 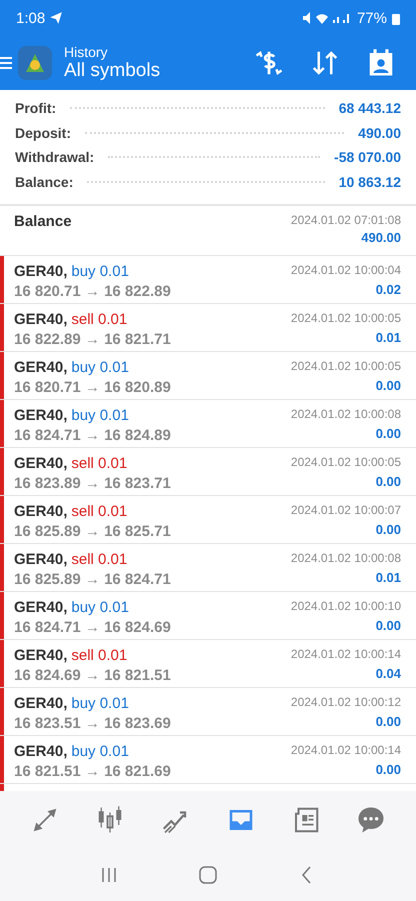 I want to click on trade-prices: 16 823.51 → 16 823.69, so click(x=92, y=723).